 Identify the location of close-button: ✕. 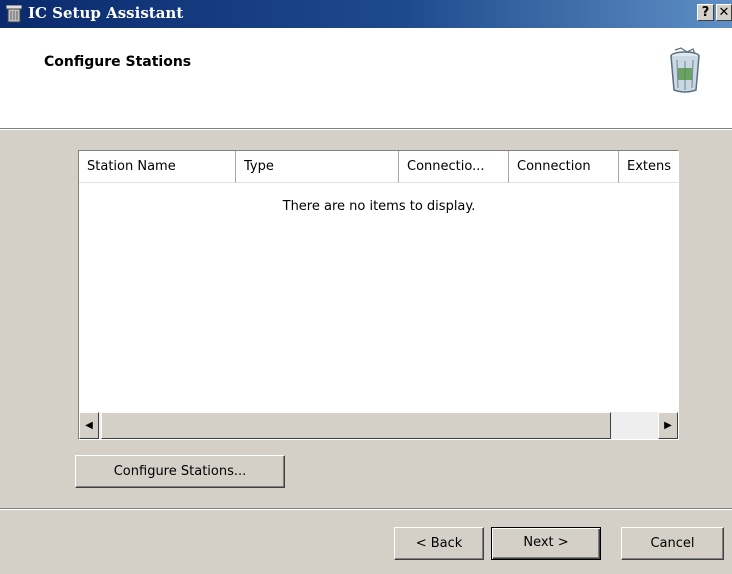
(724, 12).